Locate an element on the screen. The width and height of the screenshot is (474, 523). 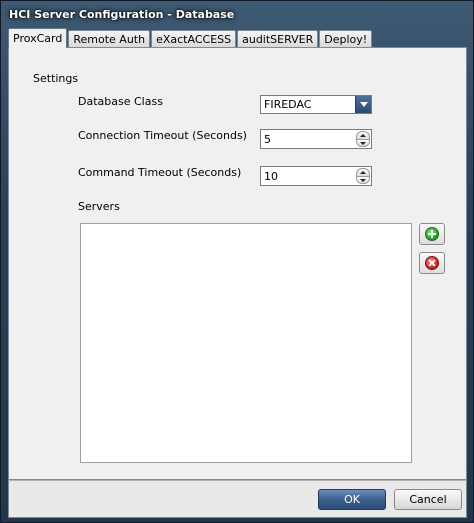
add-circle-icon is located at coordinates (432, 234).